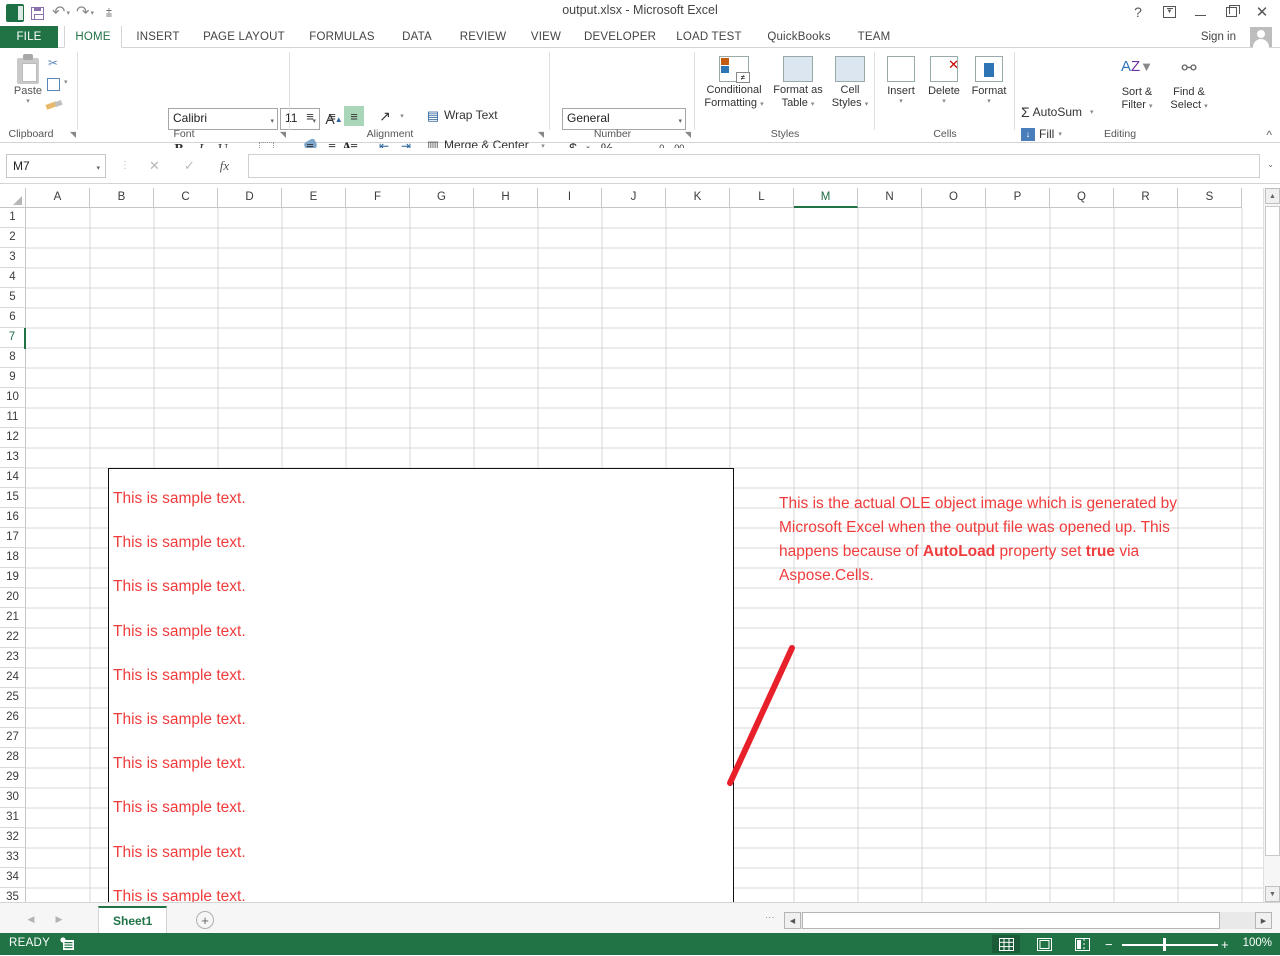 This screenshot has width=1280, height=956. I want to click on row-header-22: 22, so click(13, 638).